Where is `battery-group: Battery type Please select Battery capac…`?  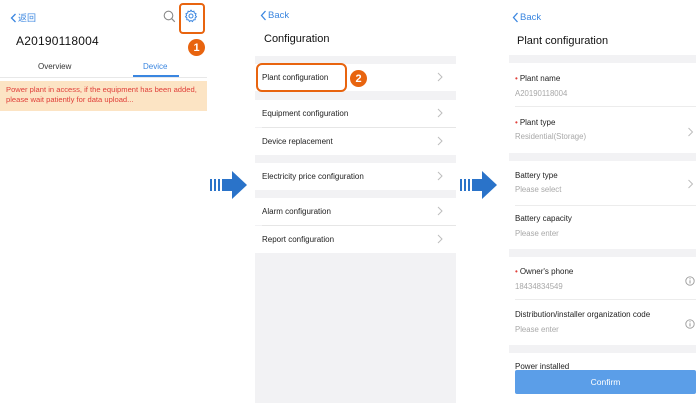 battery-group: Battery type Please select Battery capac… is located at coordinates (602, 205).